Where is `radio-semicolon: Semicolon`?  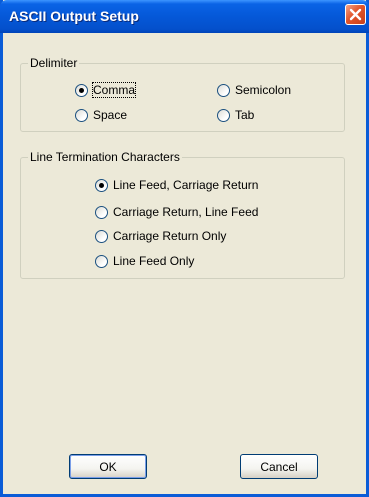 radio-semicolon: Semicolon is located at coordinates (254, 90).